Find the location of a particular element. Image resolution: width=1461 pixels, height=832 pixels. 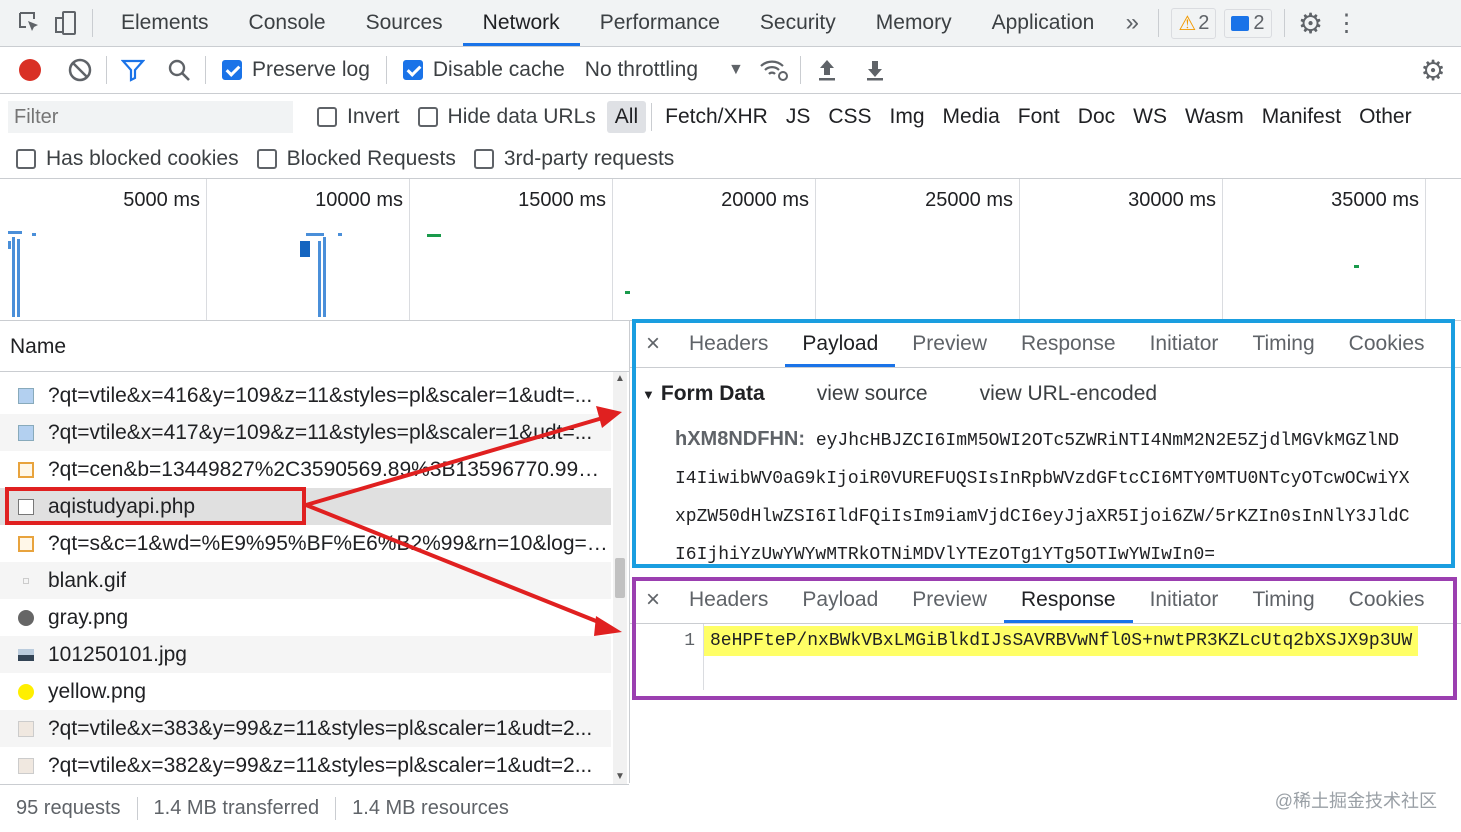

export-har-icon is located at coordinates (875, 70).